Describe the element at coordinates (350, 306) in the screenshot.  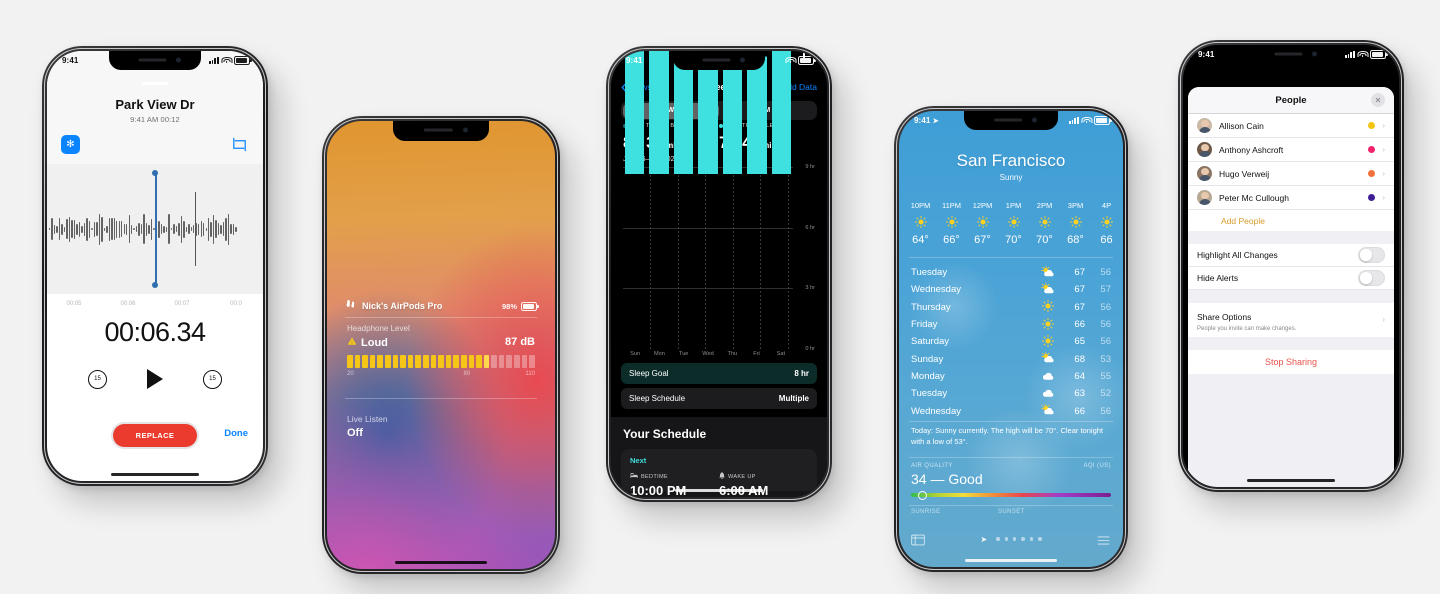
I see `airpods-icon` at that location.